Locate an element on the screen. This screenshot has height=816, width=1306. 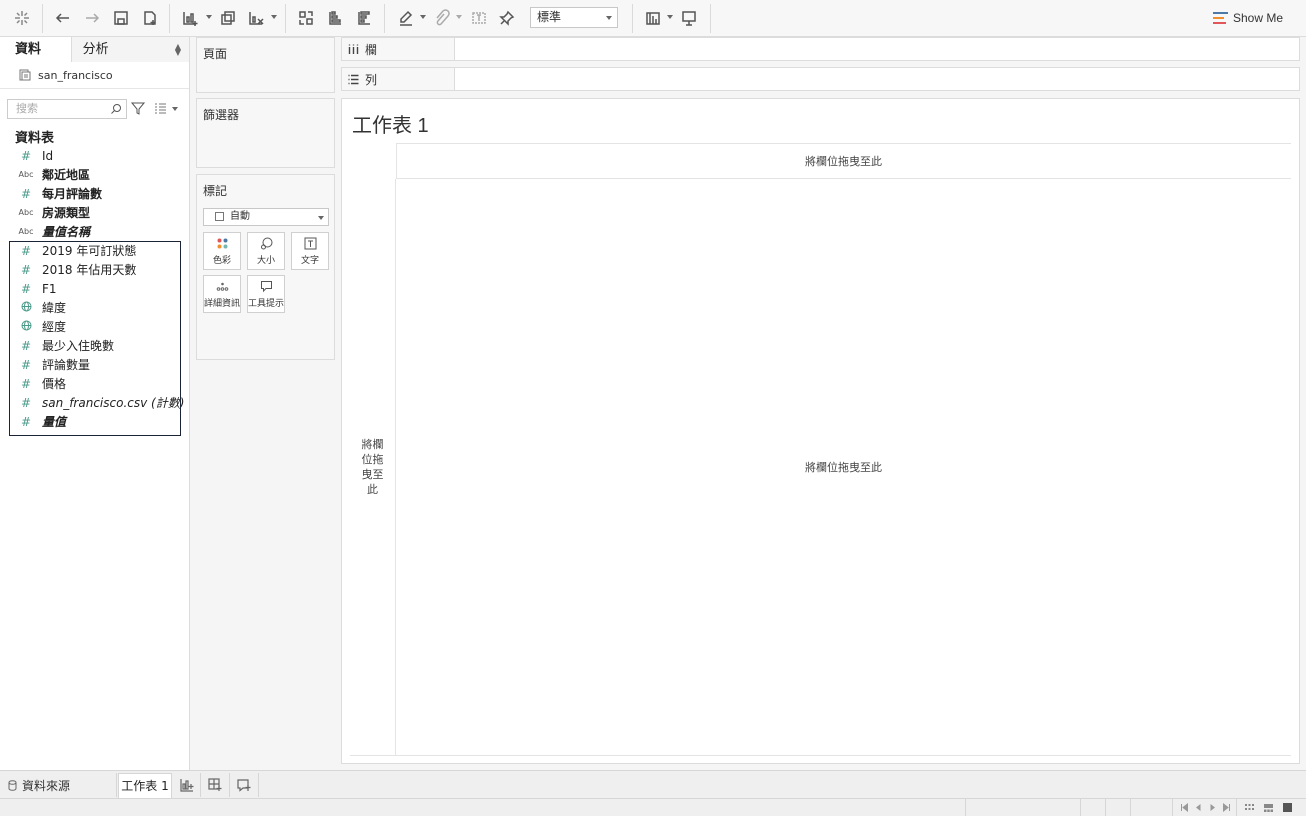
presentation-mode-icon is located at coordinates (689, 18).